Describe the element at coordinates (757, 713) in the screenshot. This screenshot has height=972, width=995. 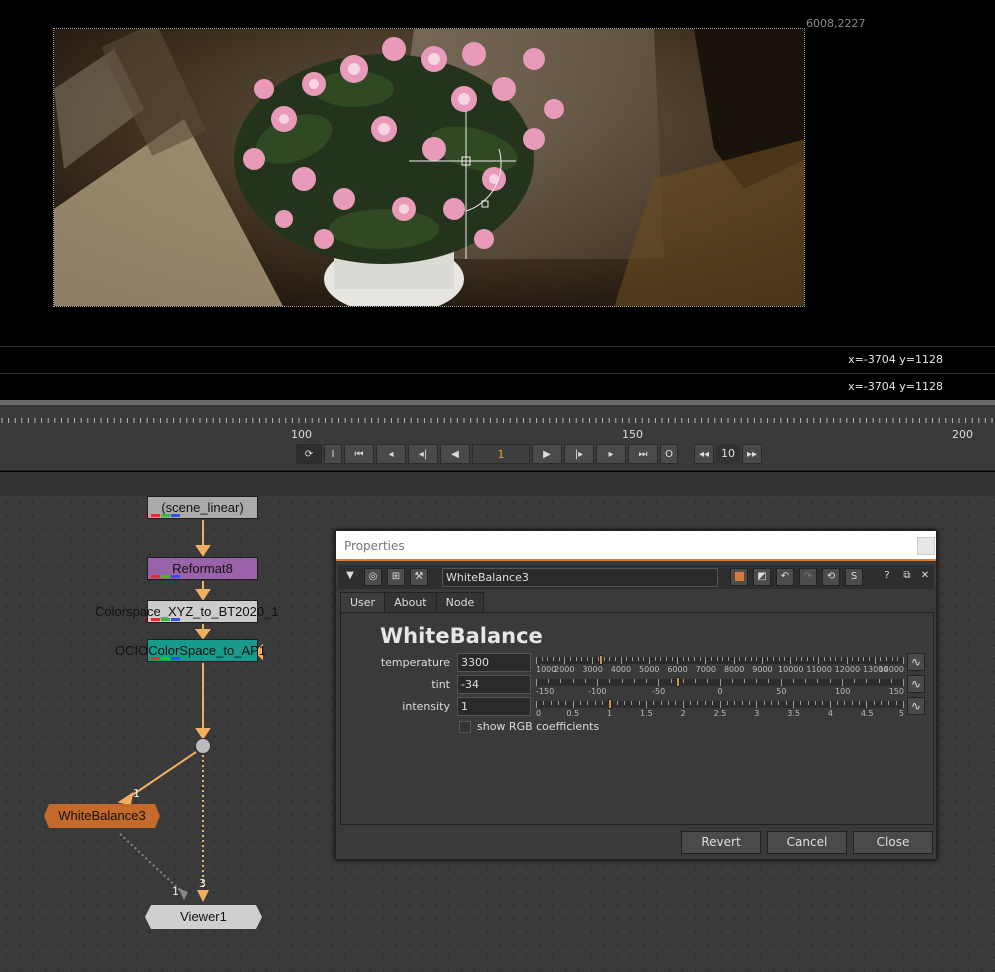
I see `slider-tick-label: 3` at that location.